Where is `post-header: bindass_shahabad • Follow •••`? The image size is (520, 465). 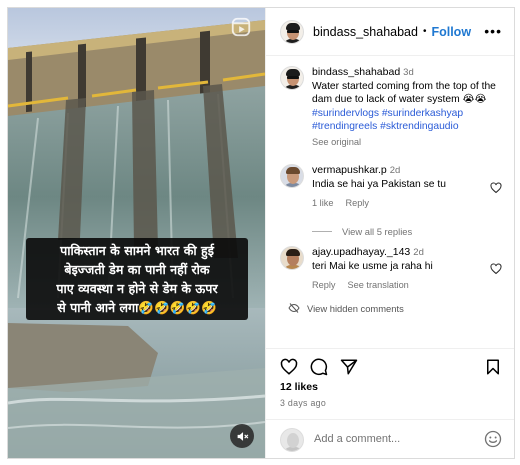
post-header: bindass_shahabad • Follow ••• is located at coordinates (390, 32).